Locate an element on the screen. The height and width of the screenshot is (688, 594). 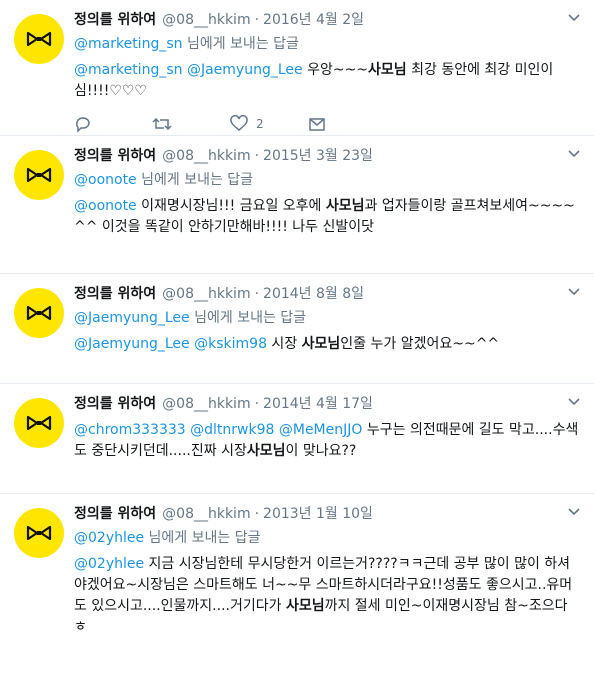
heart-icon is located at coordinates (239, 123).